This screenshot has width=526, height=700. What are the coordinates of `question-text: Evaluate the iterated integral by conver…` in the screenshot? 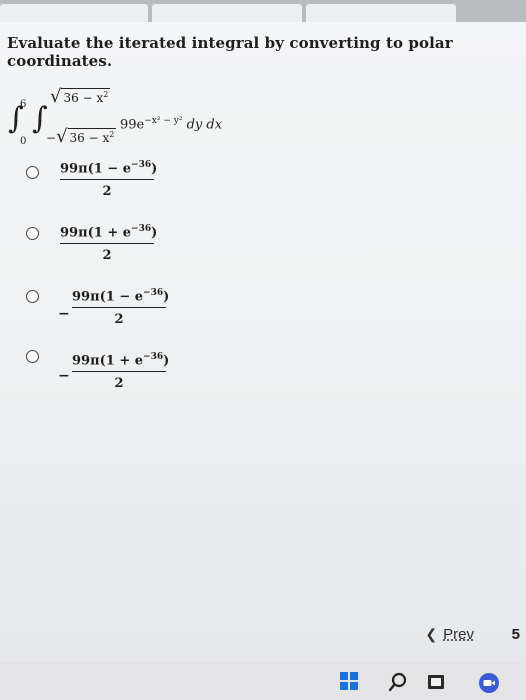 It's located at (230, 52).